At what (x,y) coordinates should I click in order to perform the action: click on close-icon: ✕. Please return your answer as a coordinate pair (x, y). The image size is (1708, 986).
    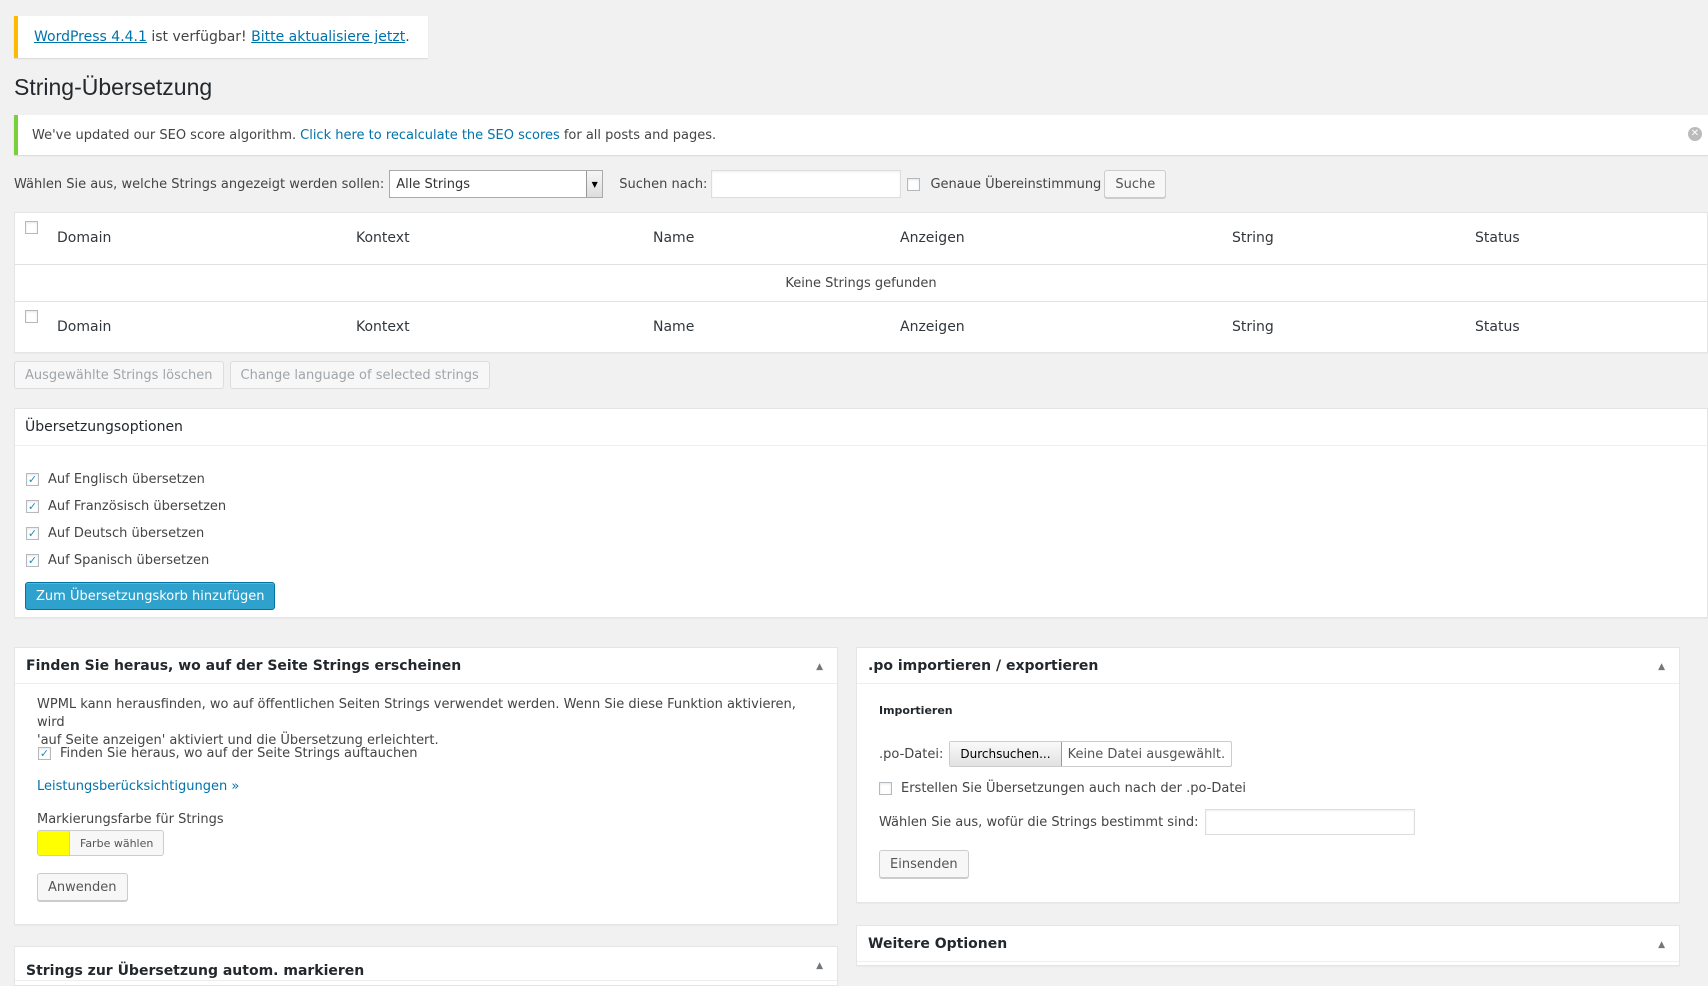
    Looking at the image, I should click on (1695, 134).